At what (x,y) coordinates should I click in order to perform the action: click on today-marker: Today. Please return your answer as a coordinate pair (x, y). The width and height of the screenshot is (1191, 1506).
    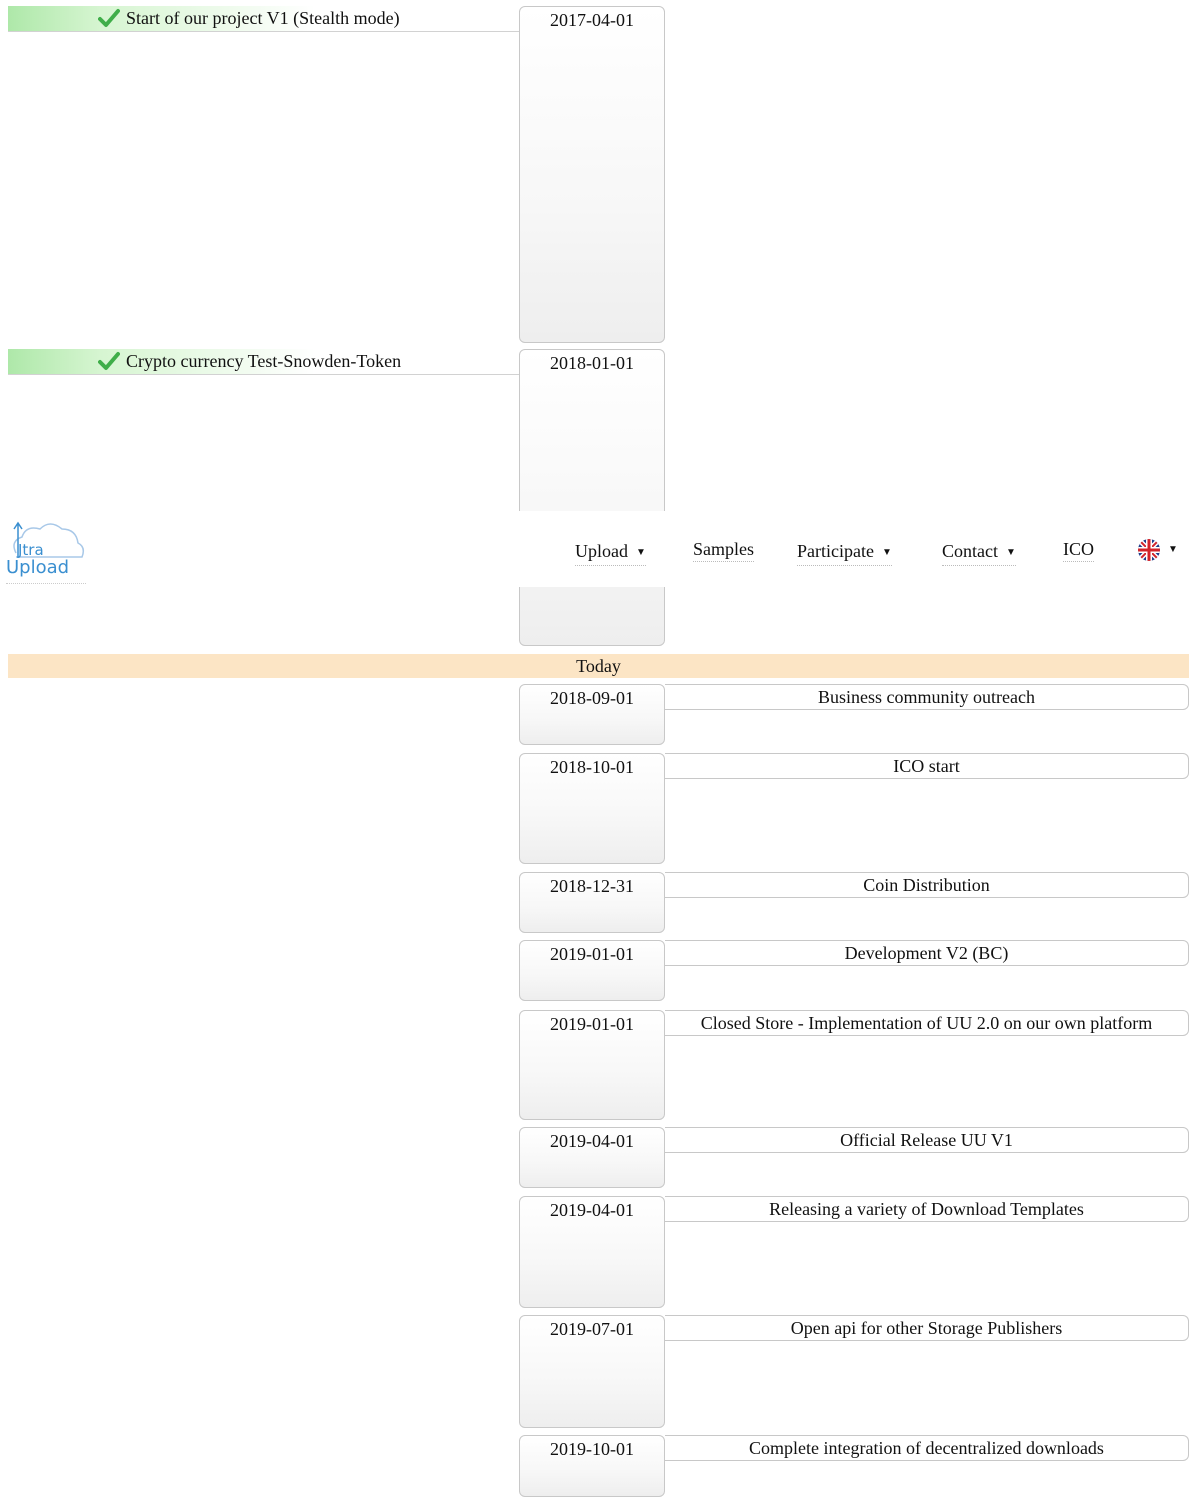
    Looking at the image, I should click on (598, 666).